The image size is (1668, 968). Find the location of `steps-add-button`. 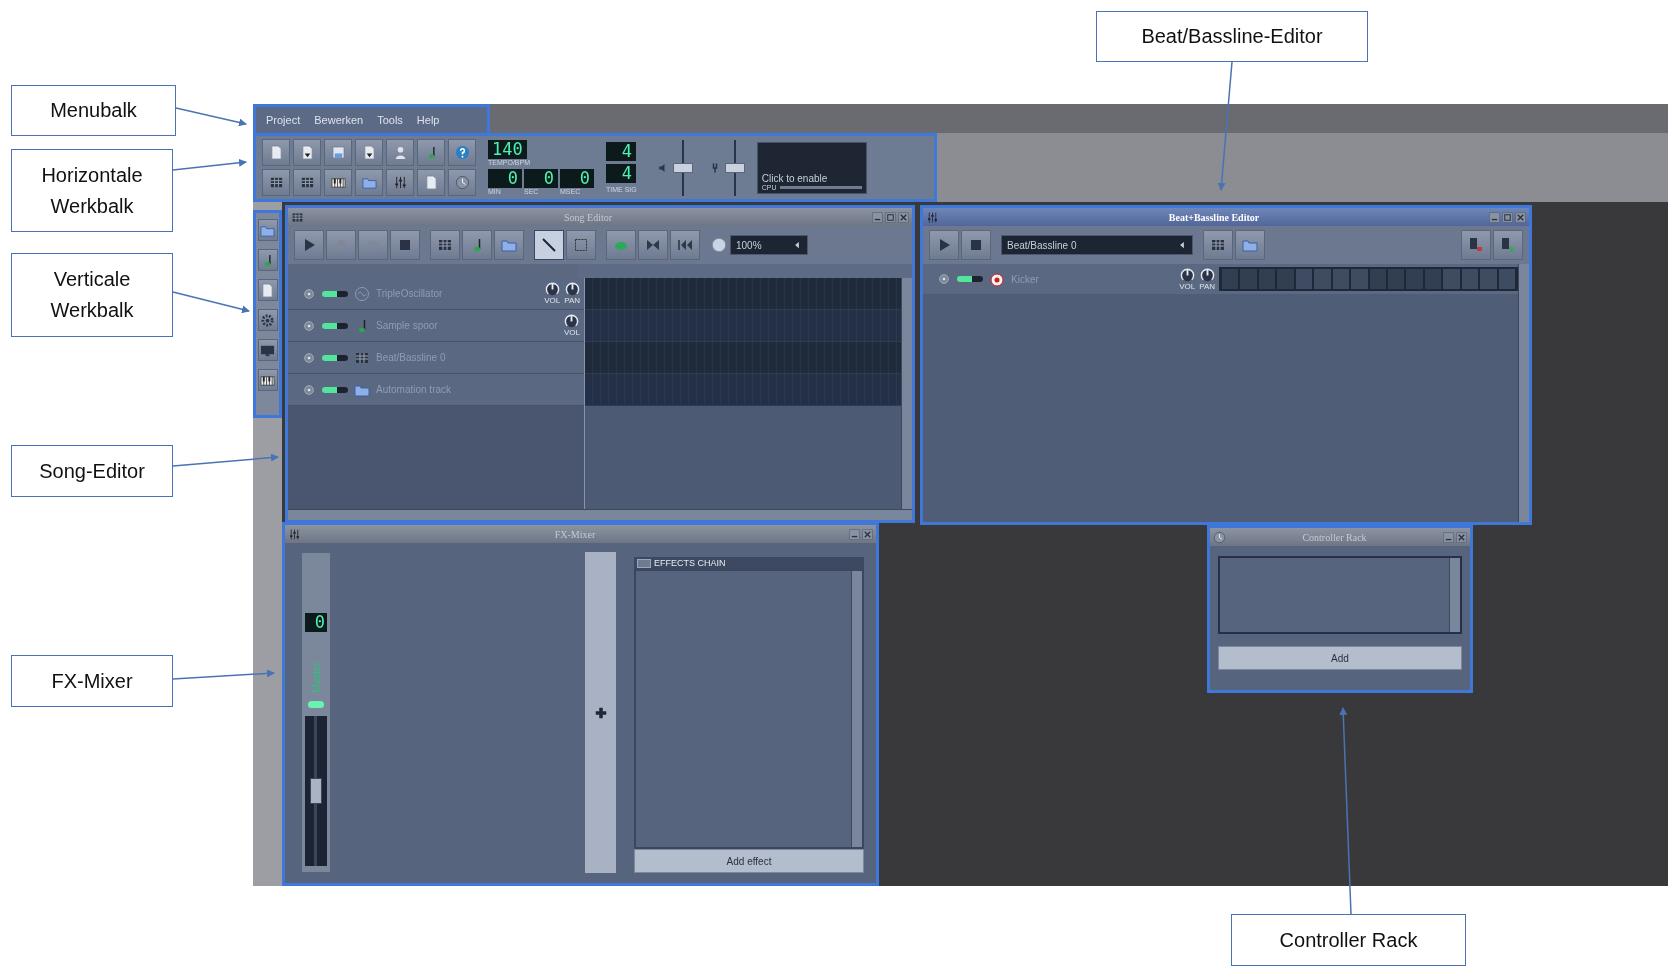

steps-add-button is located at coordinates (1508, 245).